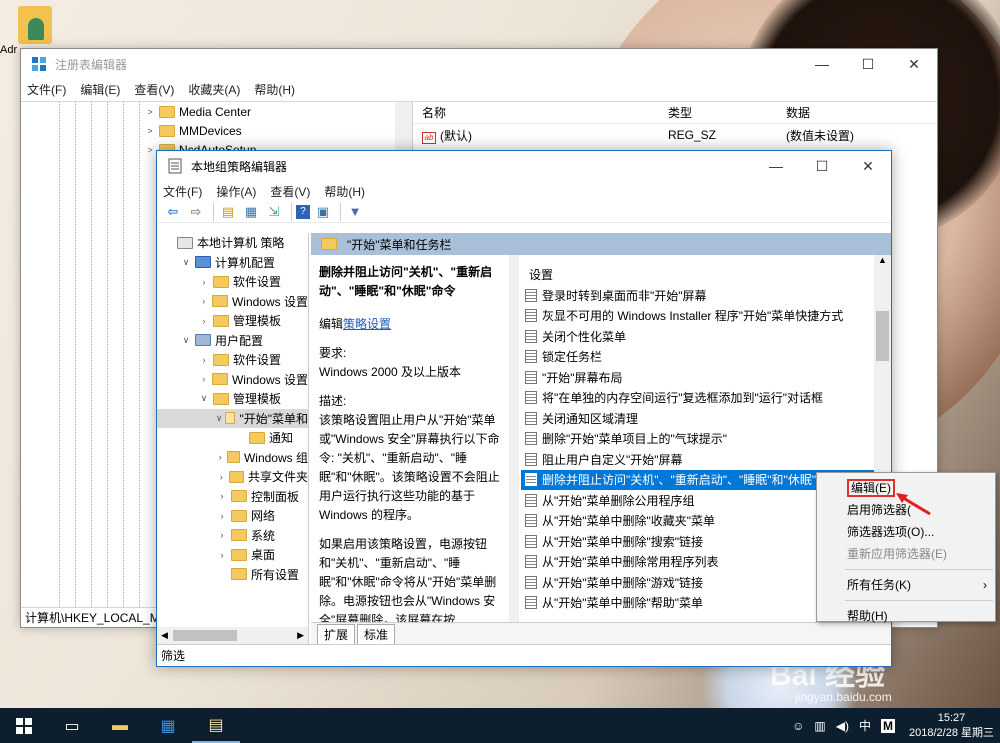 This screenshot has width=1000, height=743. Describe the element at coordinates (719, 112) in the screenshot. I see `column-type: 类型` at that location.